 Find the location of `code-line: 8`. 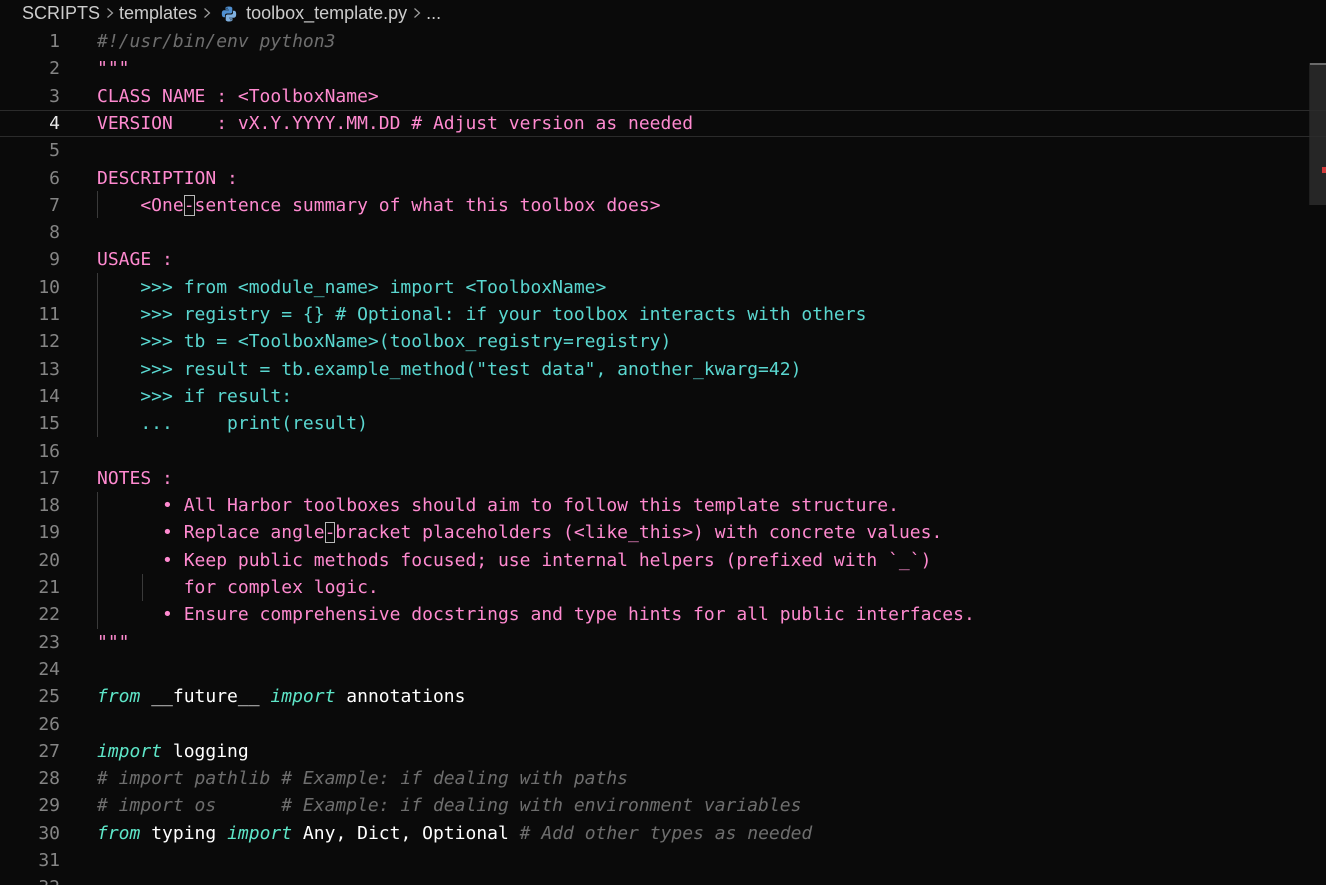

code-line: 8 is located at coordinates (663, 232).